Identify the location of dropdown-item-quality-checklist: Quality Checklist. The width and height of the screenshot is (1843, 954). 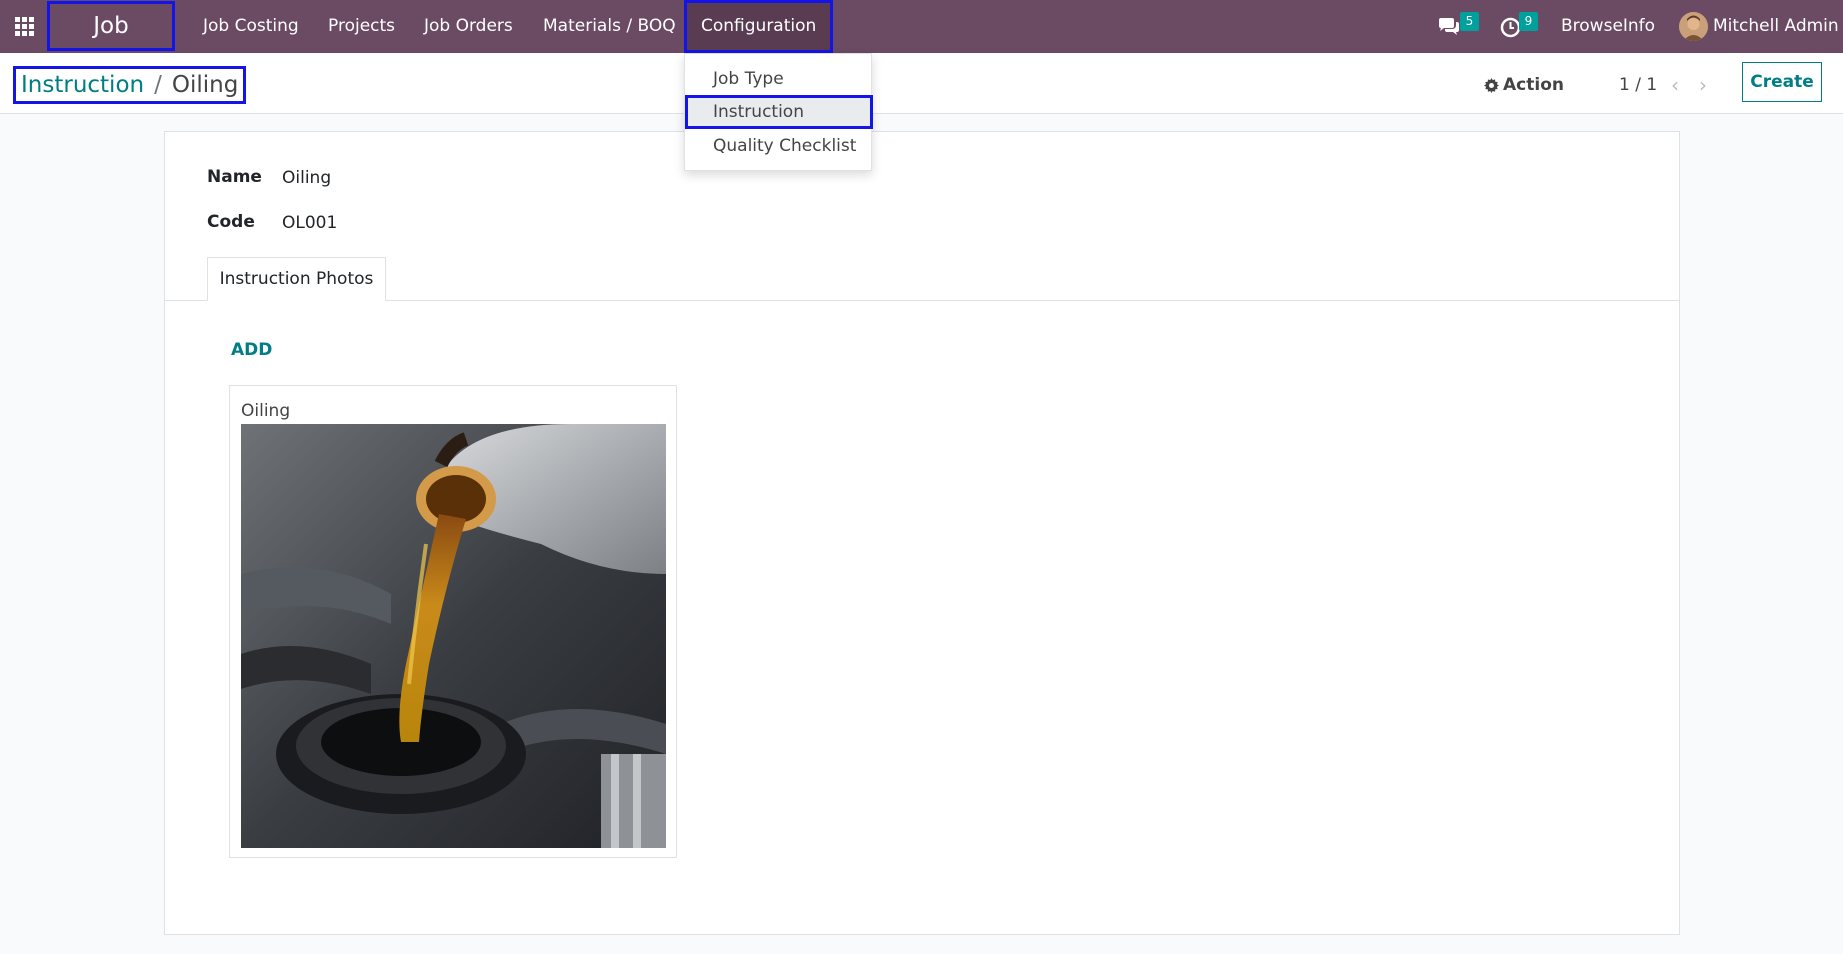
(779, 146).